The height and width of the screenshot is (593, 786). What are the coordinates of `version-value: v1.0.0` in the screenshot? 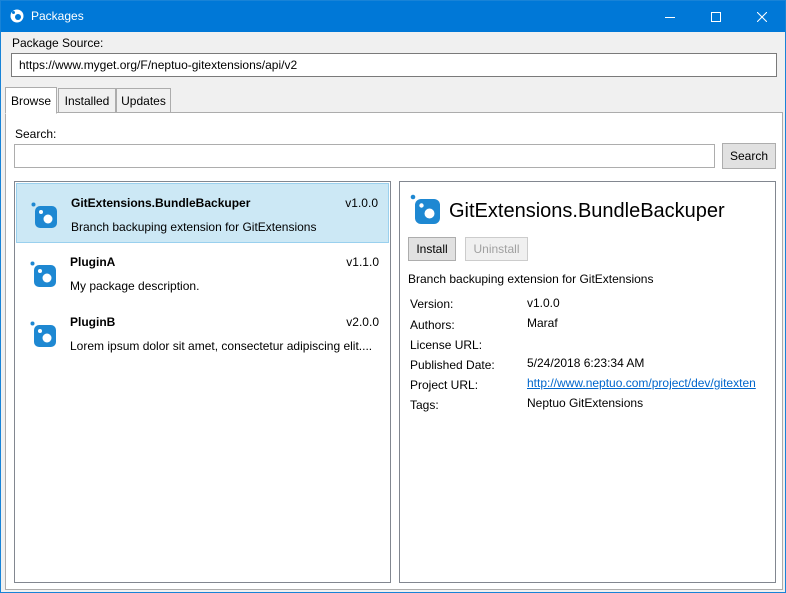 It's located at (543, 303).